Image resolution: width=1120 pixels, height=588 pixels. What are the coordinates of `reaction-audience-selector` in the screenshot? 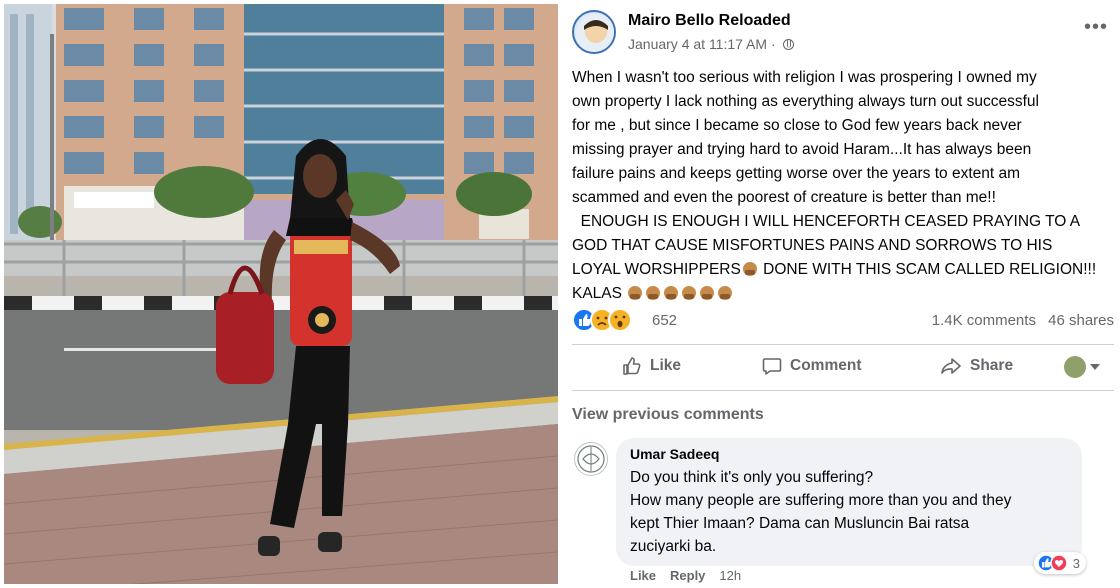 It's located at (1082, 367).